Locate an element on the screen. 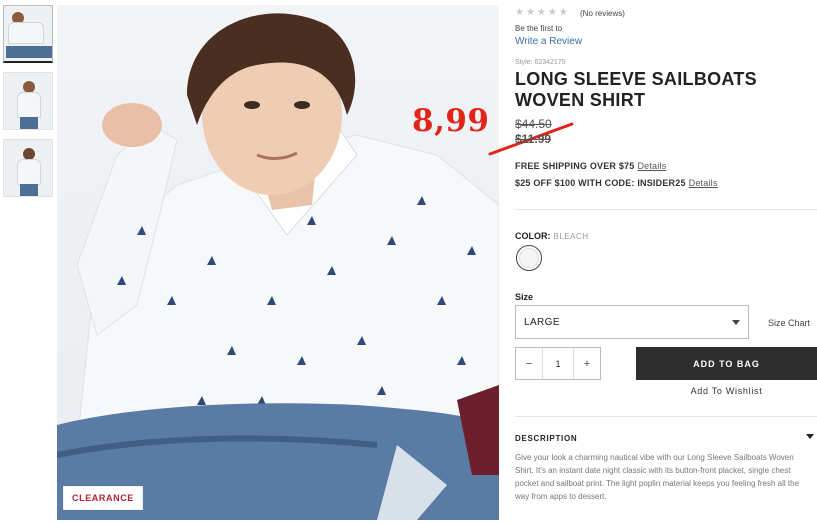 The image size is (817, 524). sale-price: $11.99 is located at coordinates (533, 139).